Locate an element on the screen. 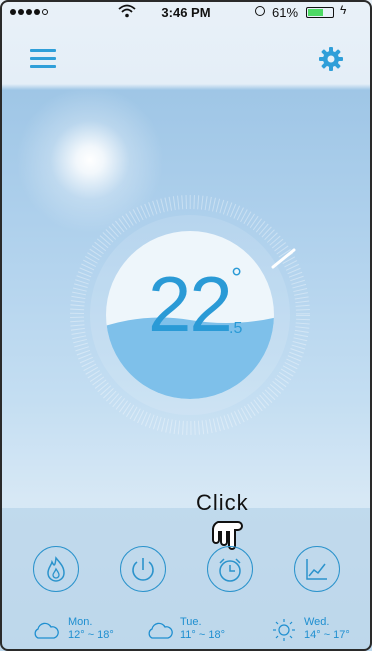  chart-line-icon is located at coordinates (316, 569).